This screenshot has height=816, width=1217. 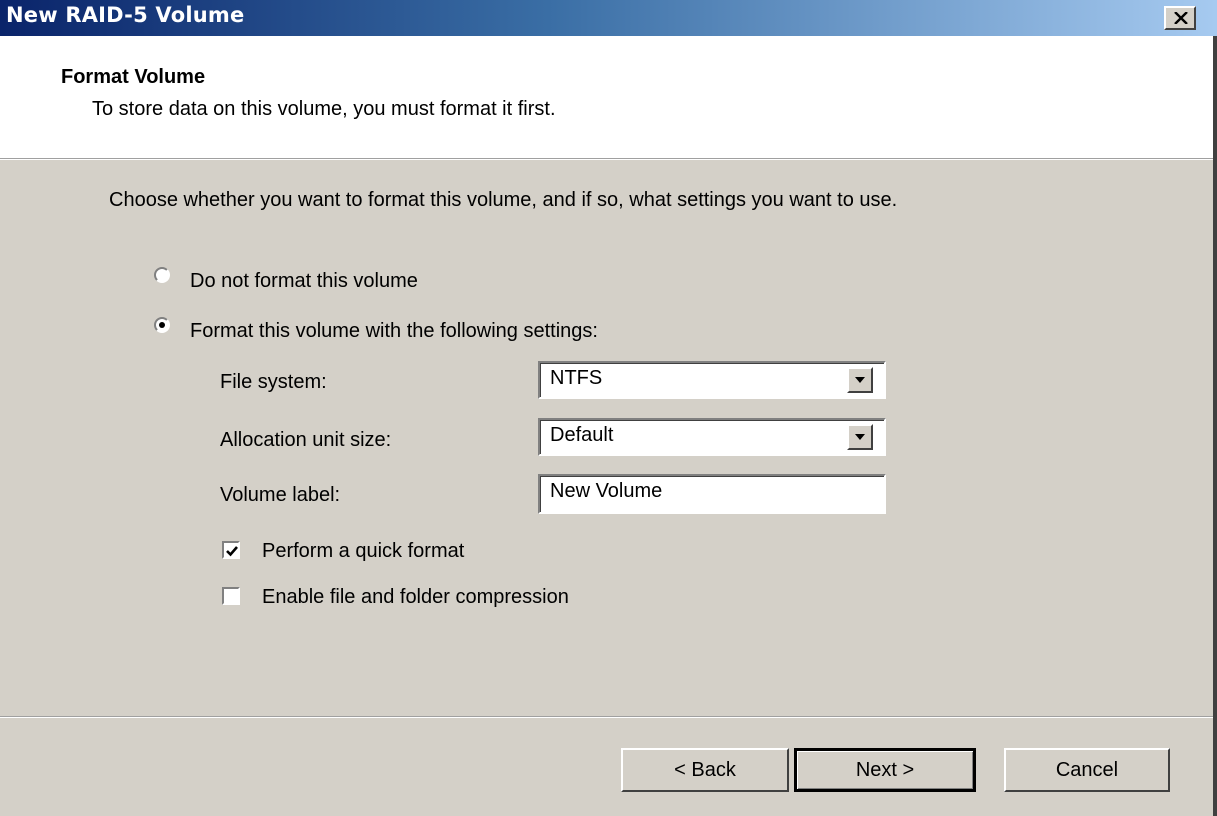 I want to click on compression-label: Enable file and folder compression, so click(x=415, y=597).